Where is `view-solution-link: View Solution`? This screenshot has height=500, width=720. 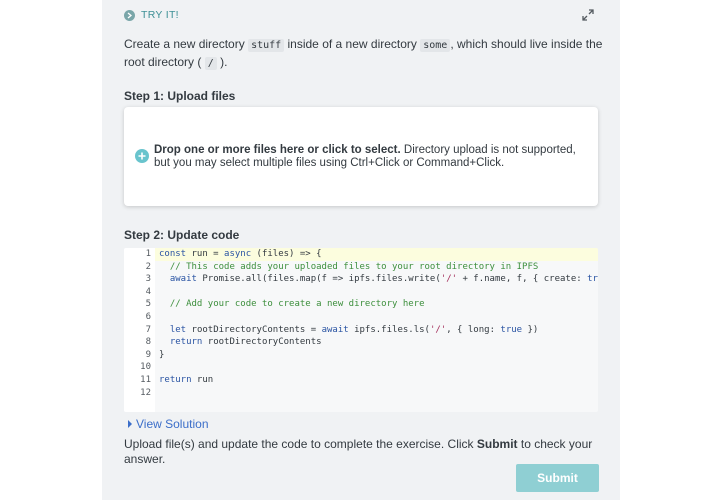 view-solution-link: View Solution is located at coordinates (168, 424).